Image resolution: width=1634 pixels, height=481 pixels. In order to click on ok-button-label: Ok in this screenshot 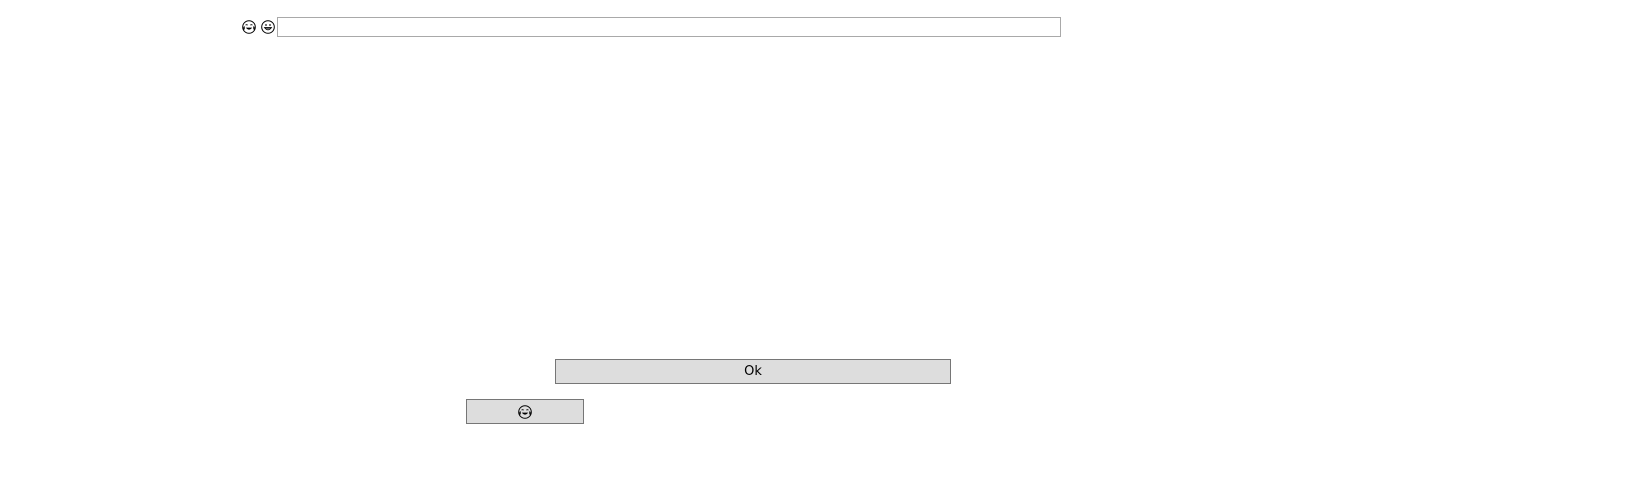, I will do `click(753, 371)`.